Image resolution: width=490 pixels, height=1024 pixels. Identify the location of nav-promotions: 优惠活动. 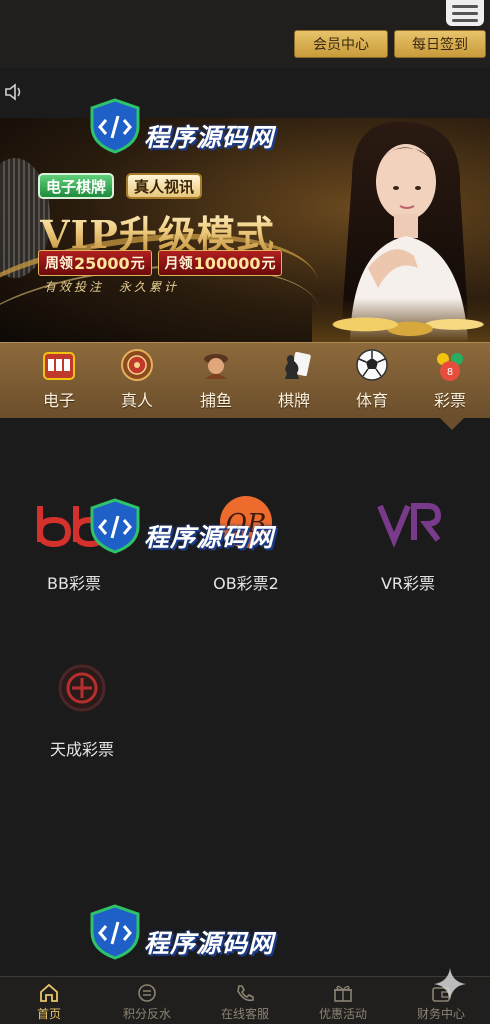
(343, 1003).